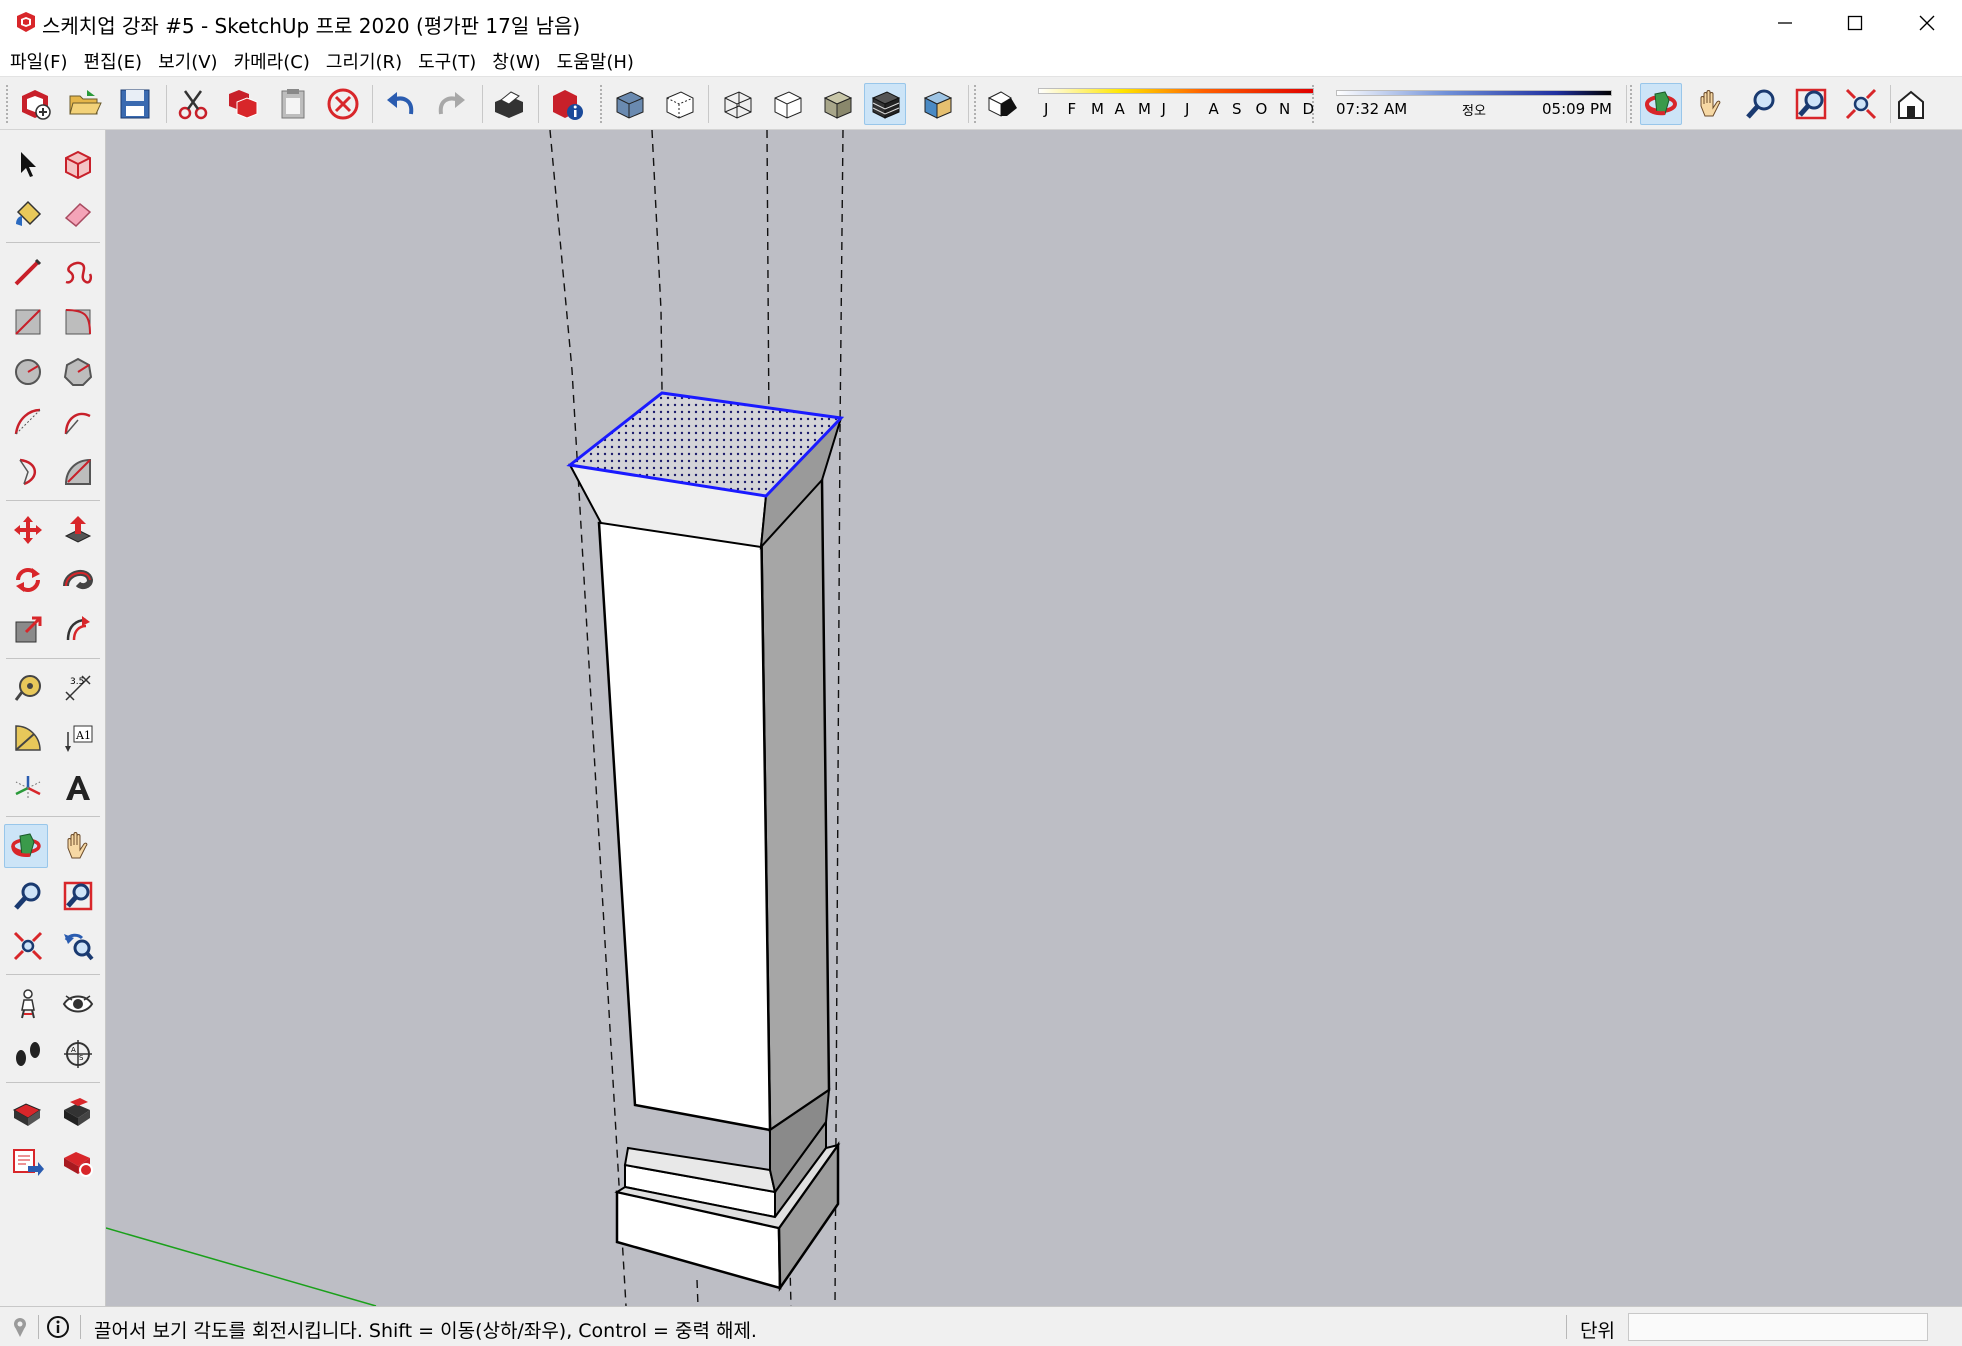  I want to click on pan-button, so click(1711, 104).